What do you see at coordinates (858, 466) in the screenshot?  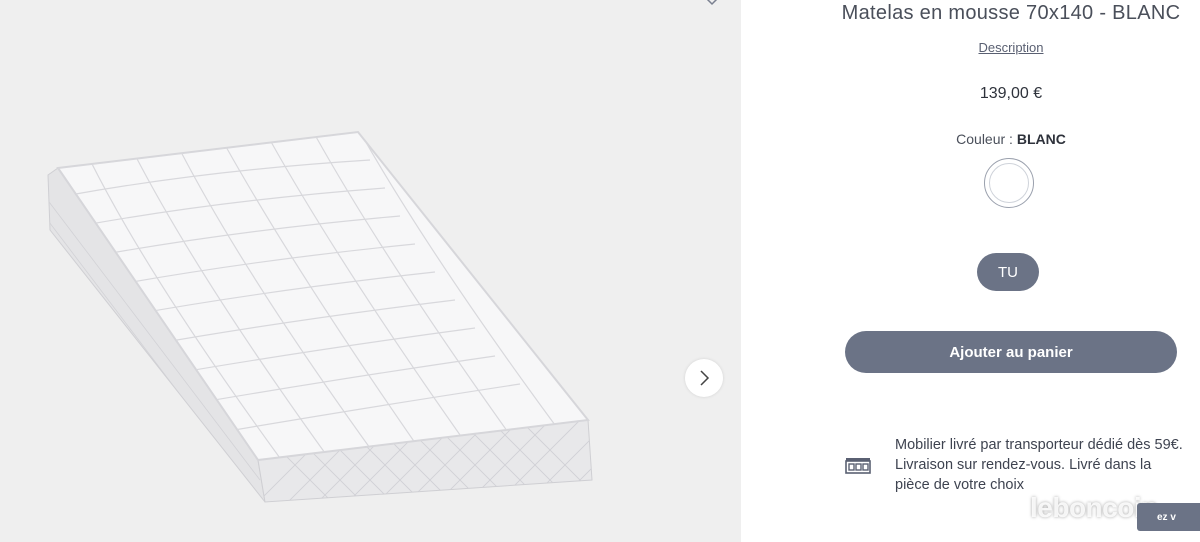 I see `delivery-truck-icon` at bounding box center [858, 466].